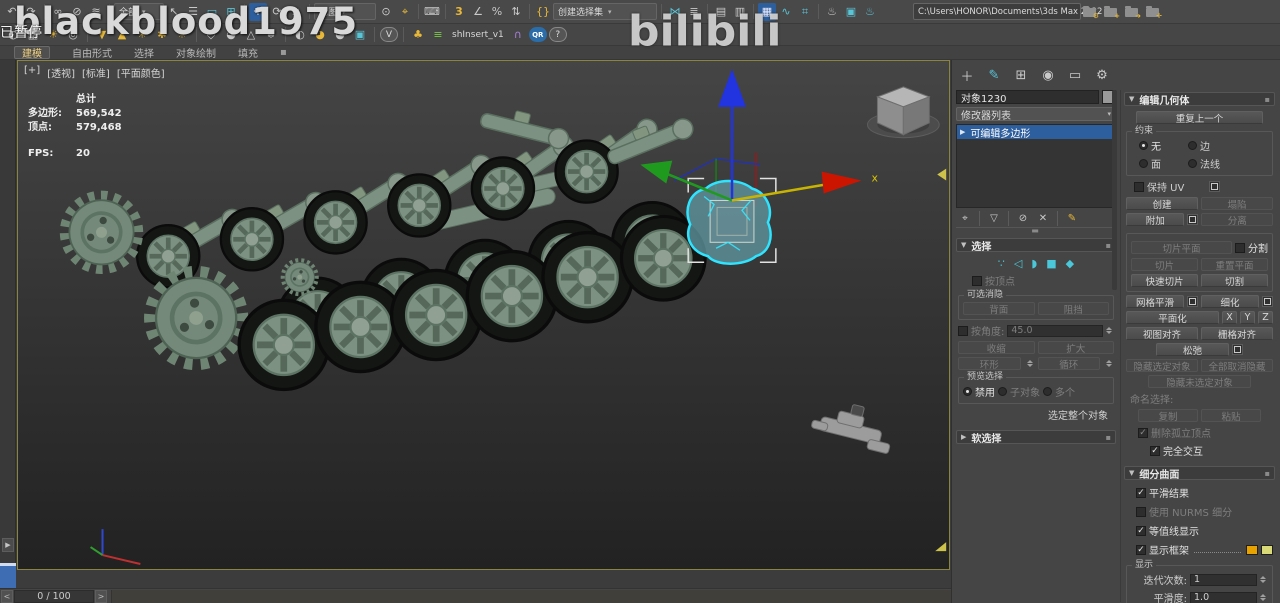 The image size is (1280, 603). What do you see at coordinates (694, 12) in the screenshot?
I see `align-icon: ≣` at bounding box center [694, 12].